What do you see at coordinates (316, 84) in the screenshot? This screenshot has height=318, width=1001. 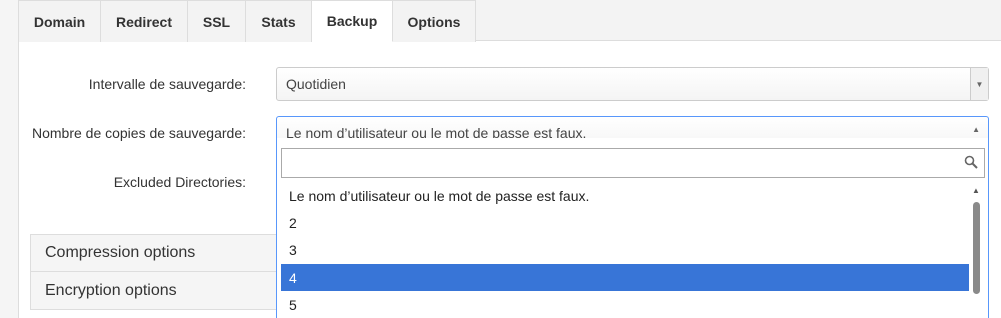 I see `interval-value: Quotidien` at bounding box center [316, 84].